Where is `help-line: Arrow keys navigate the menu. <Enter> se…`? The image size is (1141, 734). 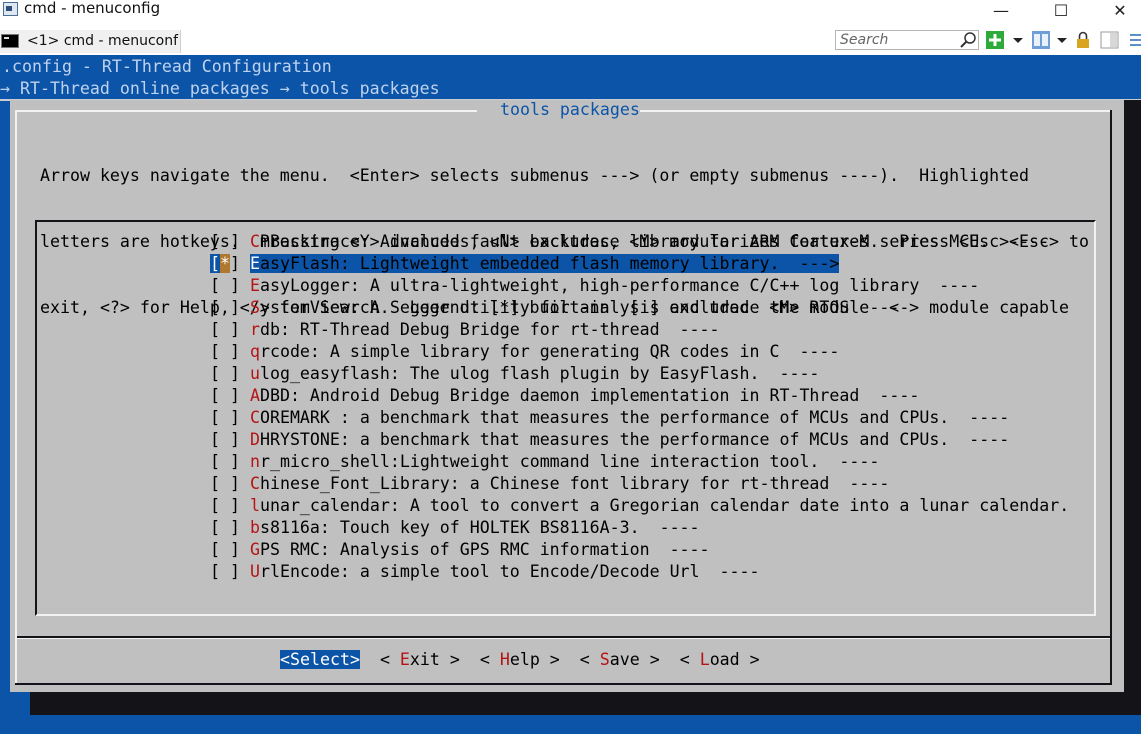
help-line: Arrow keys navigate the menu. <Enter> se… is located at coordinates (535, 175).